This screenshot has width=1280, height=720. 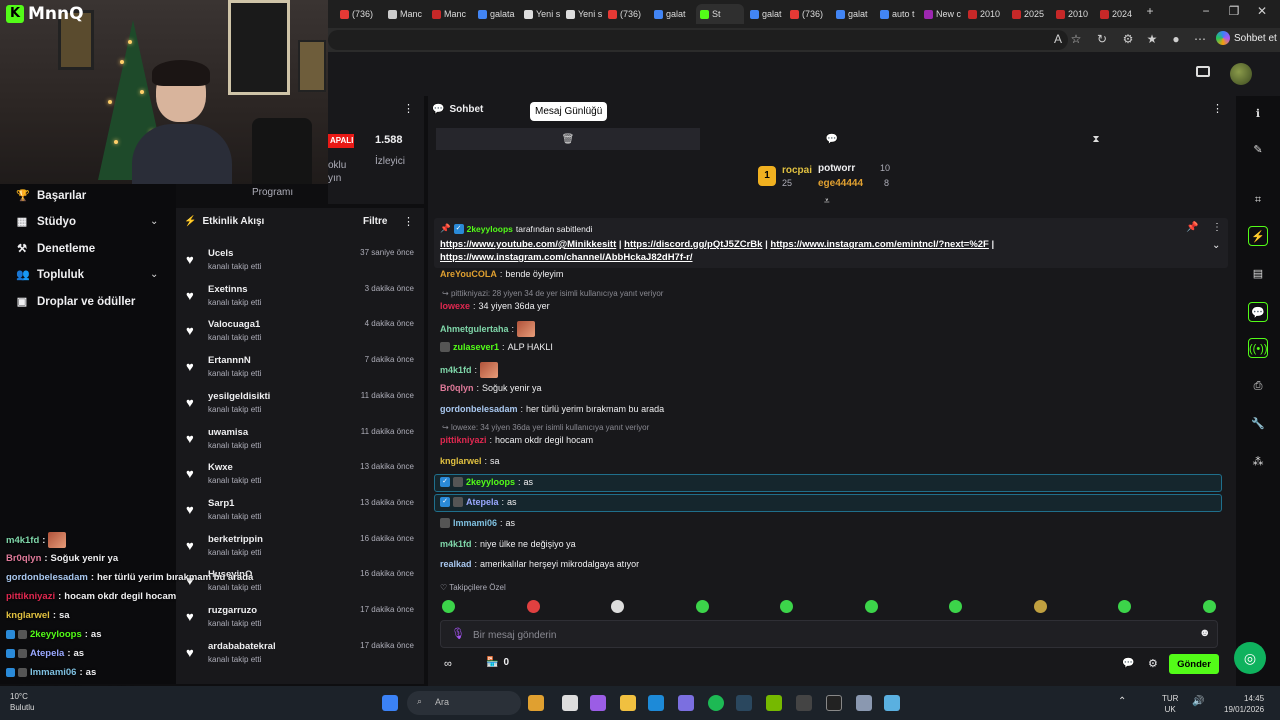 I want to click on chat-username: zulasever1, so click(x=476, y=347).